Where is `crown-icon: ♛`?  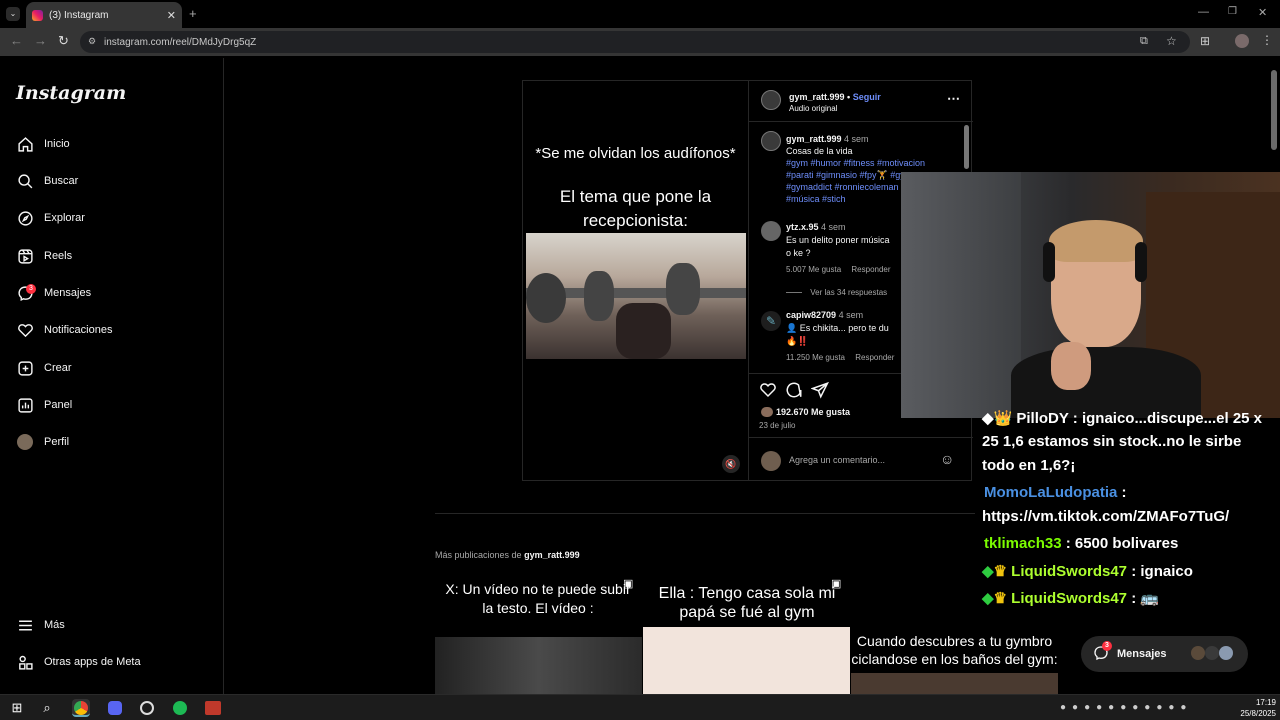
crown-icon: ♛ is located at coordinates (1000, 571).